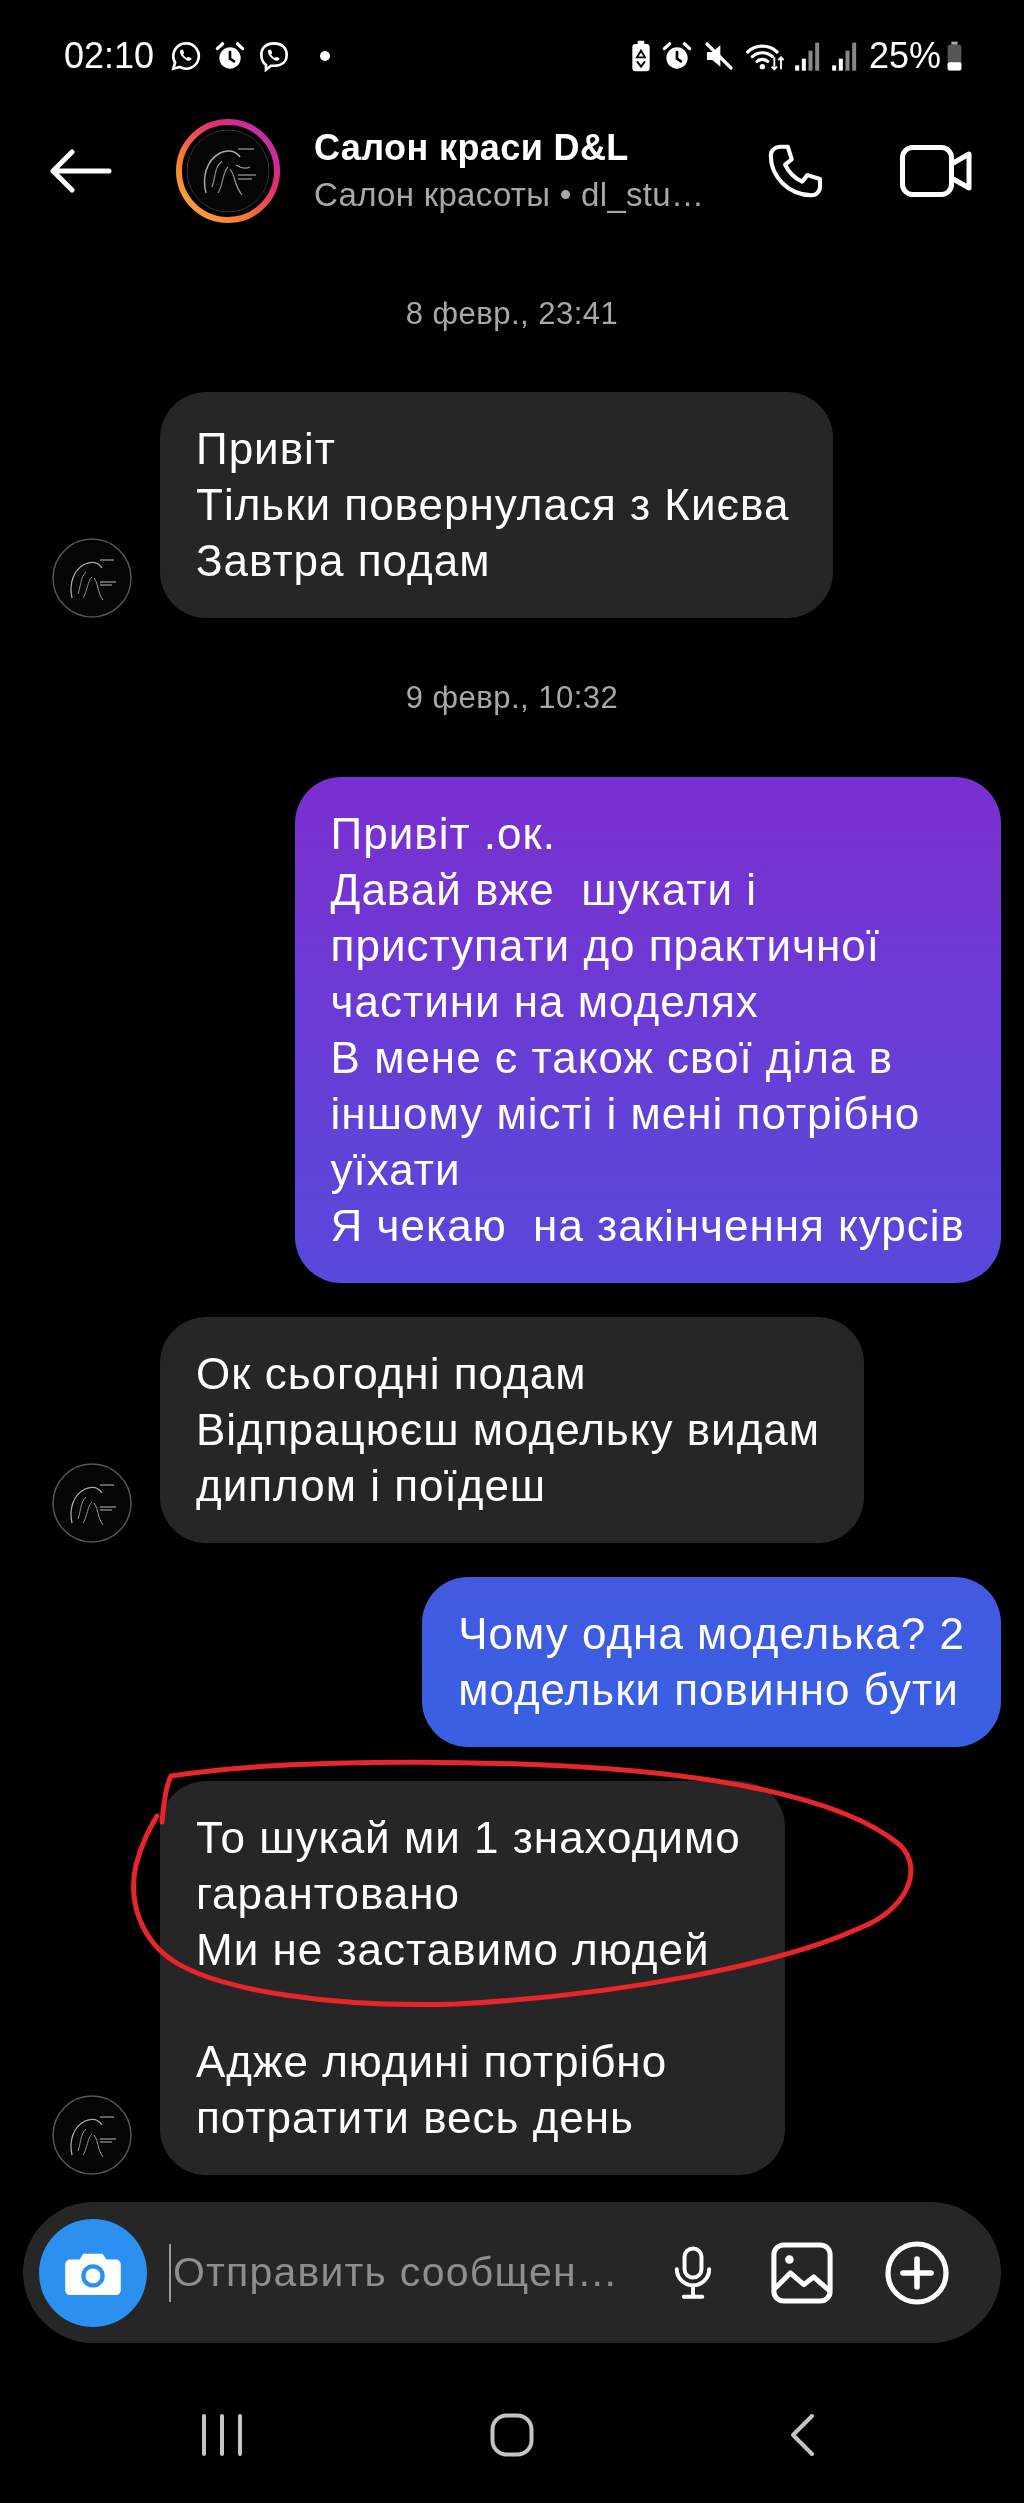 The width and height of the screenshot is (1024, 2503). Describe the element at coordinates (711, 1662) in the screenshot. I see `message-bubble: Чому одна моделька? 2 модельки повинно бути` at that location.